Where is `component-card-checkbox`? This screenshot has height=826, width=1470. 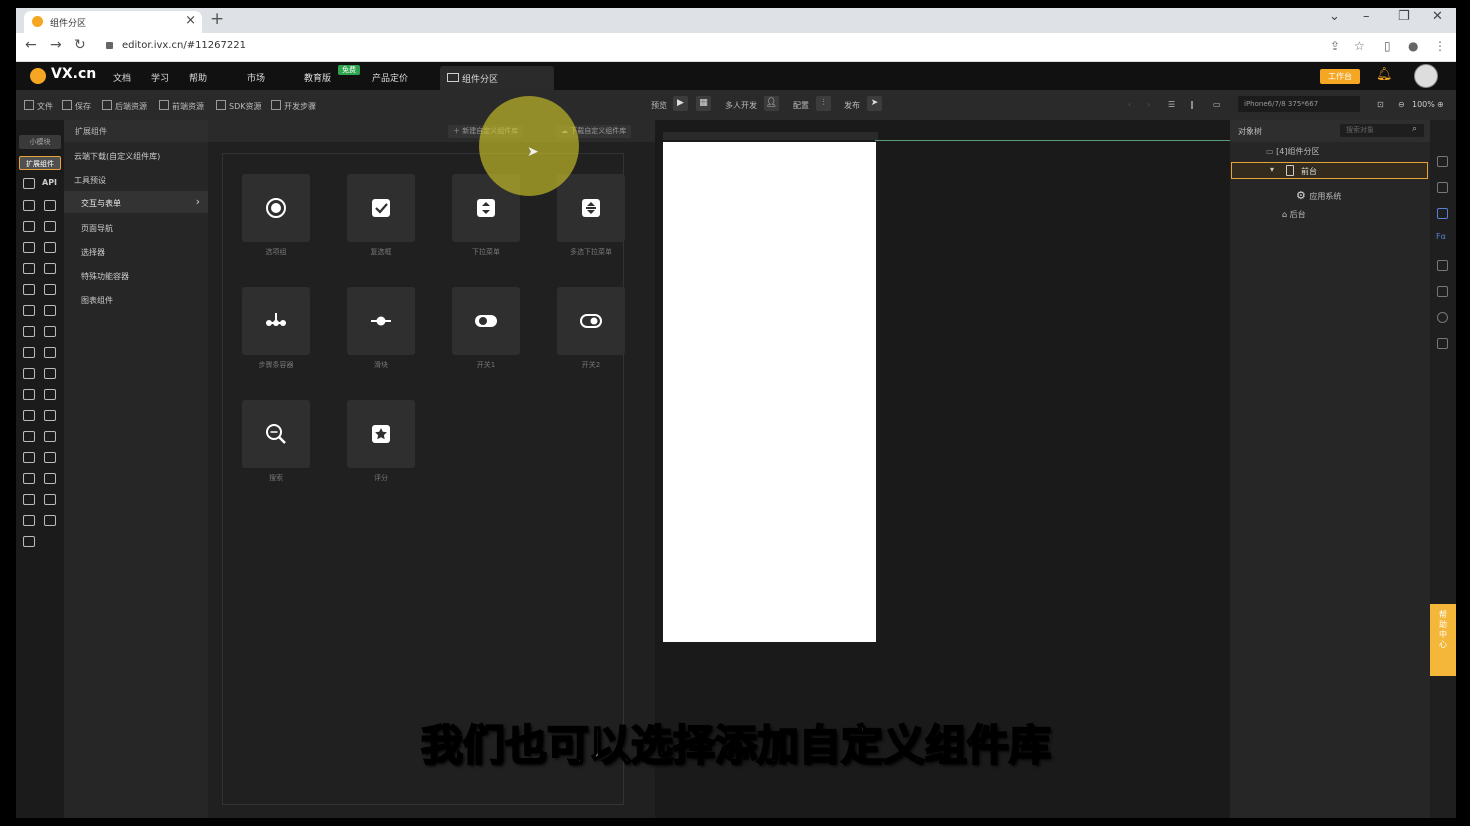
component-card-checkbox is located at coordinates (381, 208).